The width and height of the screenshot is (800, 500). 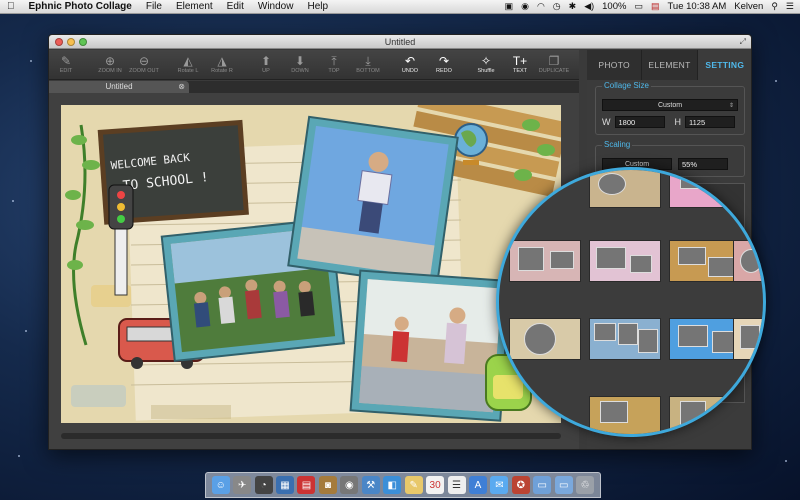 What do you see at coordinates (655, 6) in the screenshot?
I see `flag-icon: ▤` at bounding box center [655, 6].